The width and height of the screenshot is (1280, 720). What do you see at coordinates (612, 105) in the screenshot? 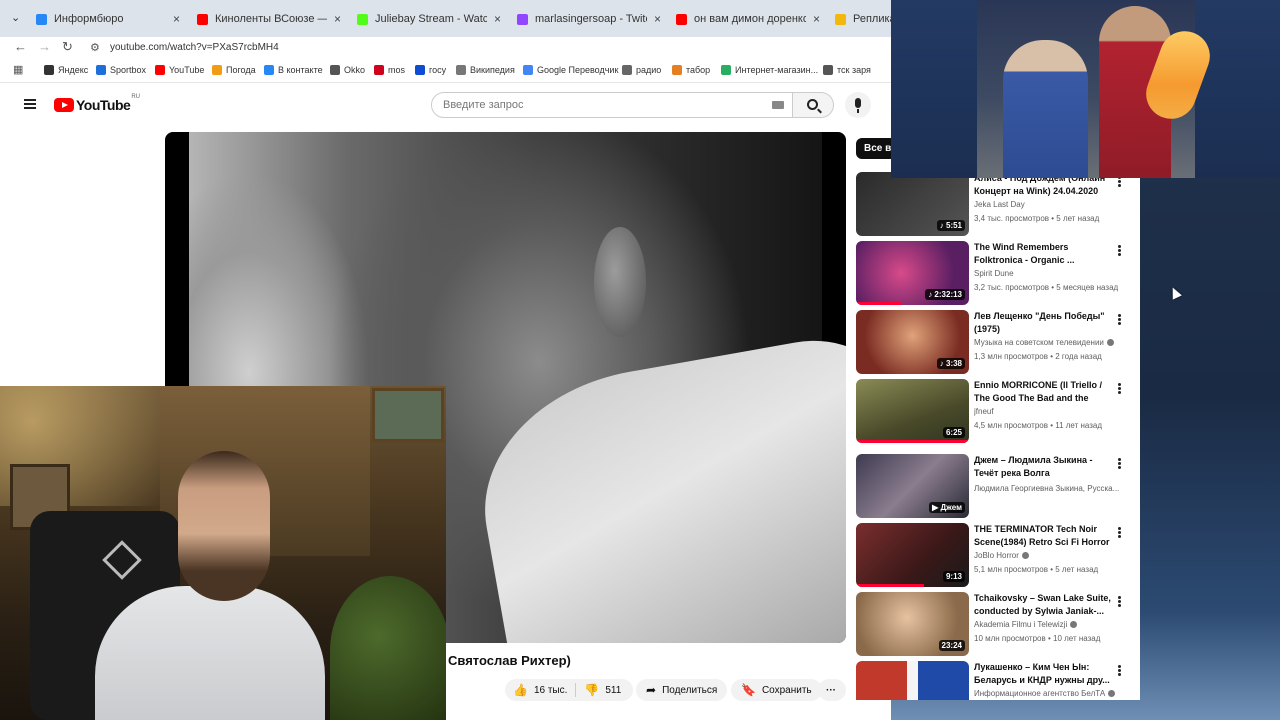
I see `search-input: Введите запрос` at bounding box center [612, 105].